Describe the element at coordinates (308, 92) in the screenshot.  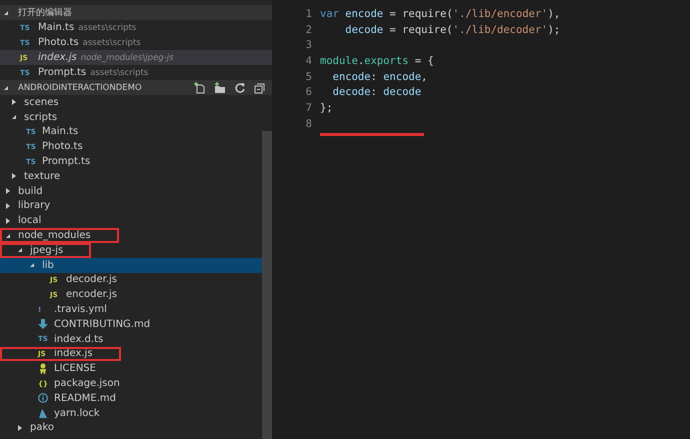
I see `line-number: 6` at that location.